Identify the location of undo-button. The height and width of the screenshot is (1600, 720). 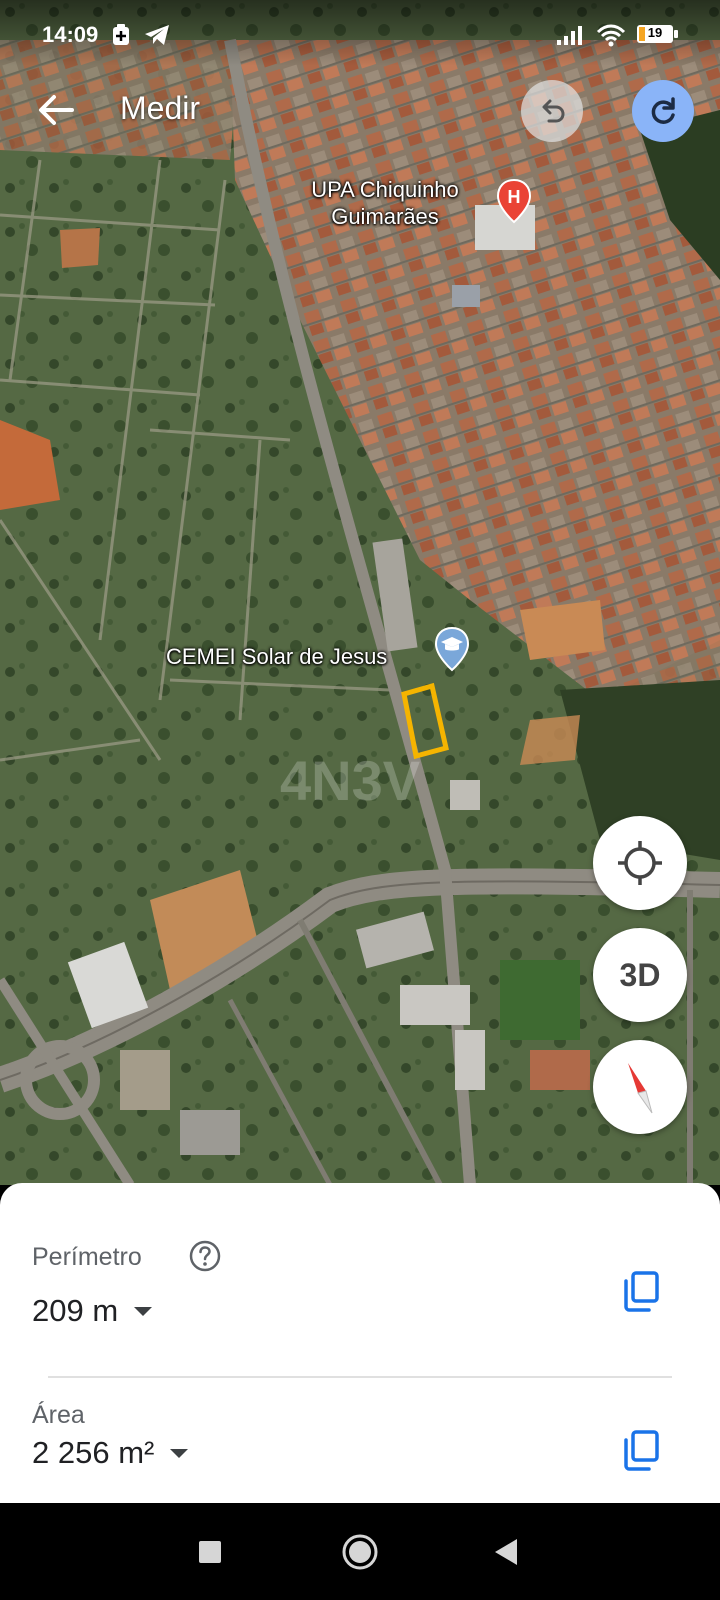
(552, 111).